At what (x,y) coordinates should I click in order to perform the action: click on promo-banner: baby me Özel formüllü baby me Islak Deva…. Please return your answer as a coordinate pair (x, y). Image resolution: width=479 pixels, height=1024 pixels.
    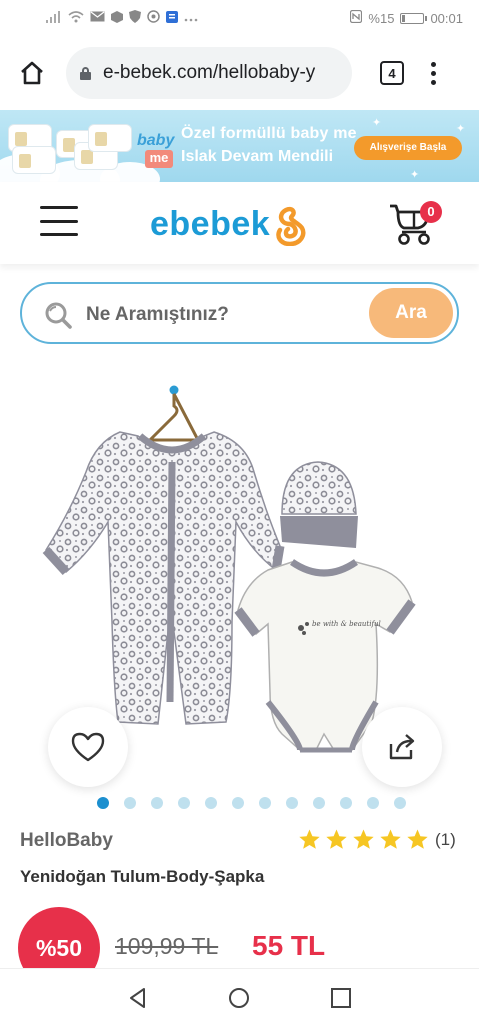
    Looking at the image, I should click on (239, 146).